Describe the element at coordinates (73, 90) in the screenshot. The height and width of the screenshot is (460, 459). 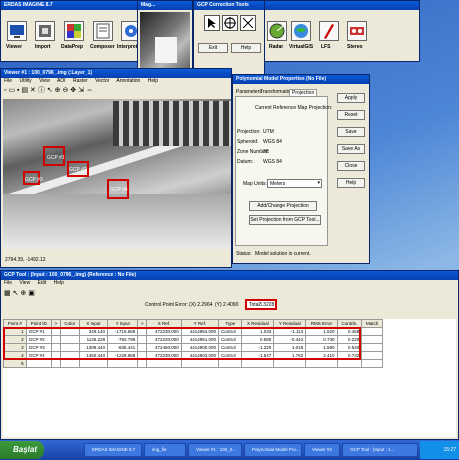
I see `pan-icon: ✥` at that location.